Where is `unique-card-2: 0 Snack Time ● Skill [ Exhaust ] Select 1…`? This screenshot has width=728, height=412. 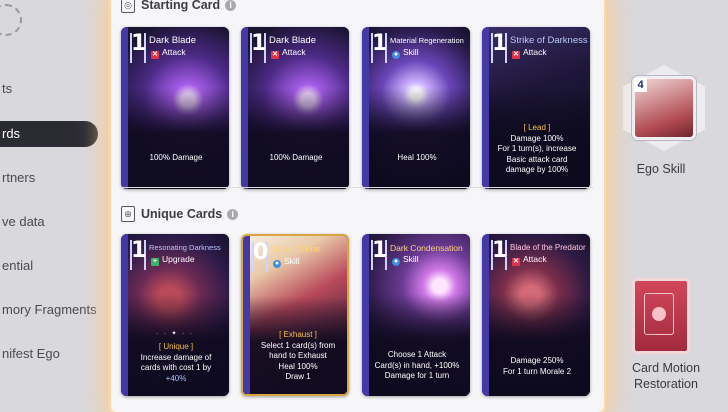 unique-card-2: 0 Snack Time ● Skill [ Exhaust ] Select 1… is located at coordinates (295, 315).